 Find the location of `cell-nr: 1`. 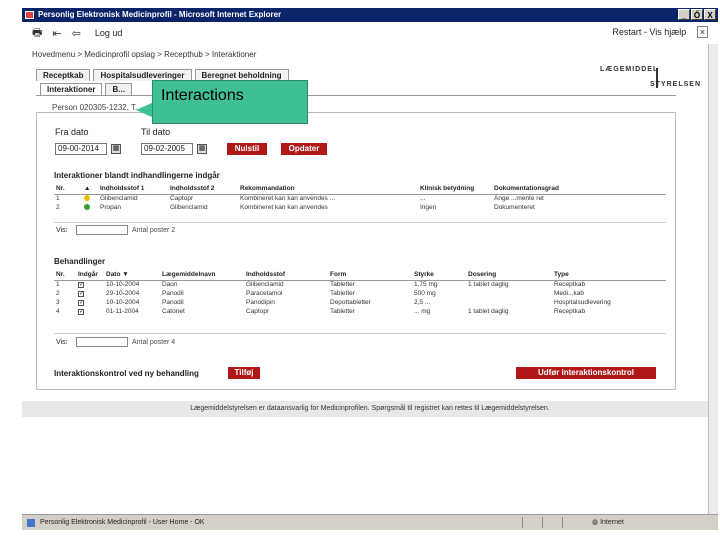

cell-nr: 1 is located at coordinates (58, 285).